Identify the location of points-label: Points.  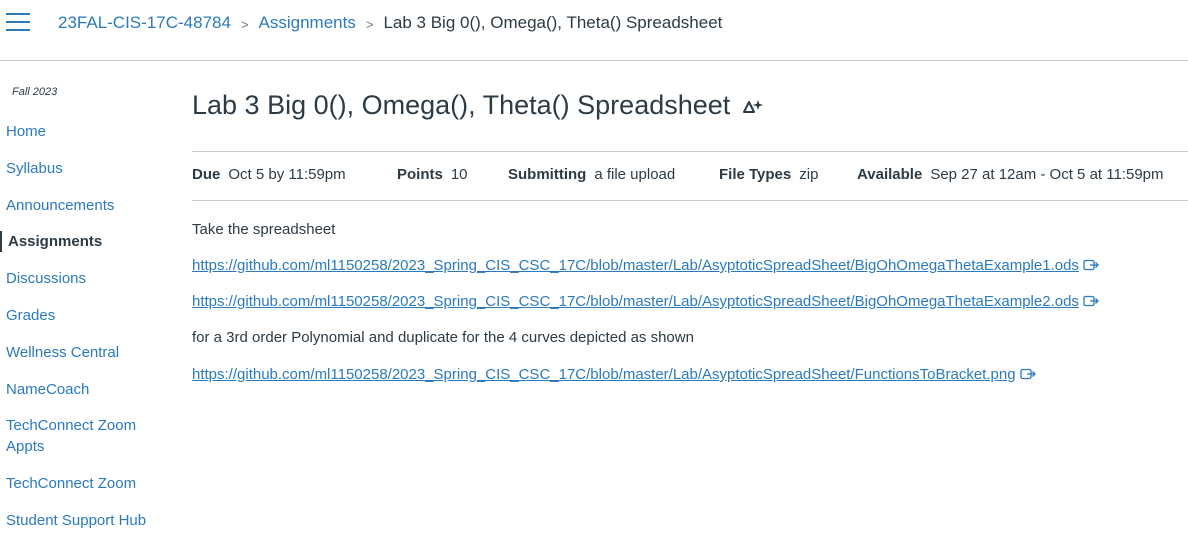
(420, 174).